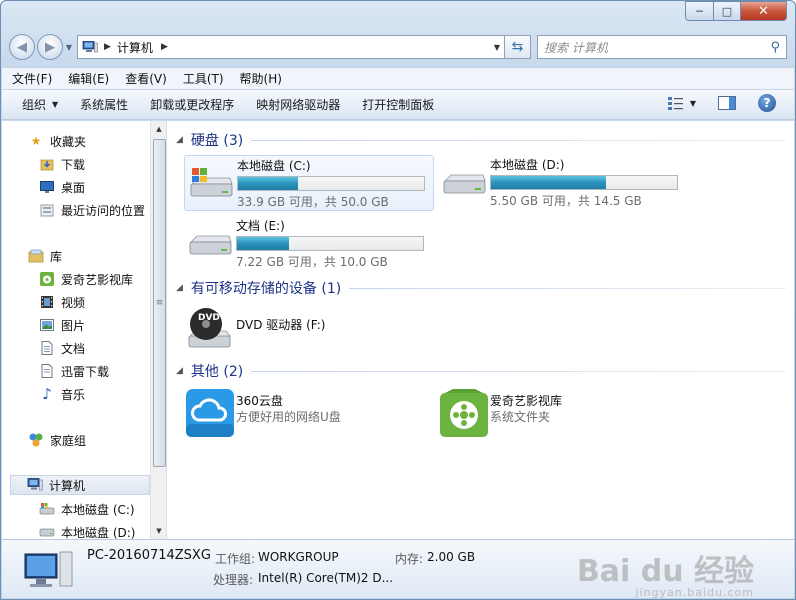 The height and width of the screenshot is (600, 796). I want to click on scroll-up-arrow-icon: ▲, so click(158, 129).